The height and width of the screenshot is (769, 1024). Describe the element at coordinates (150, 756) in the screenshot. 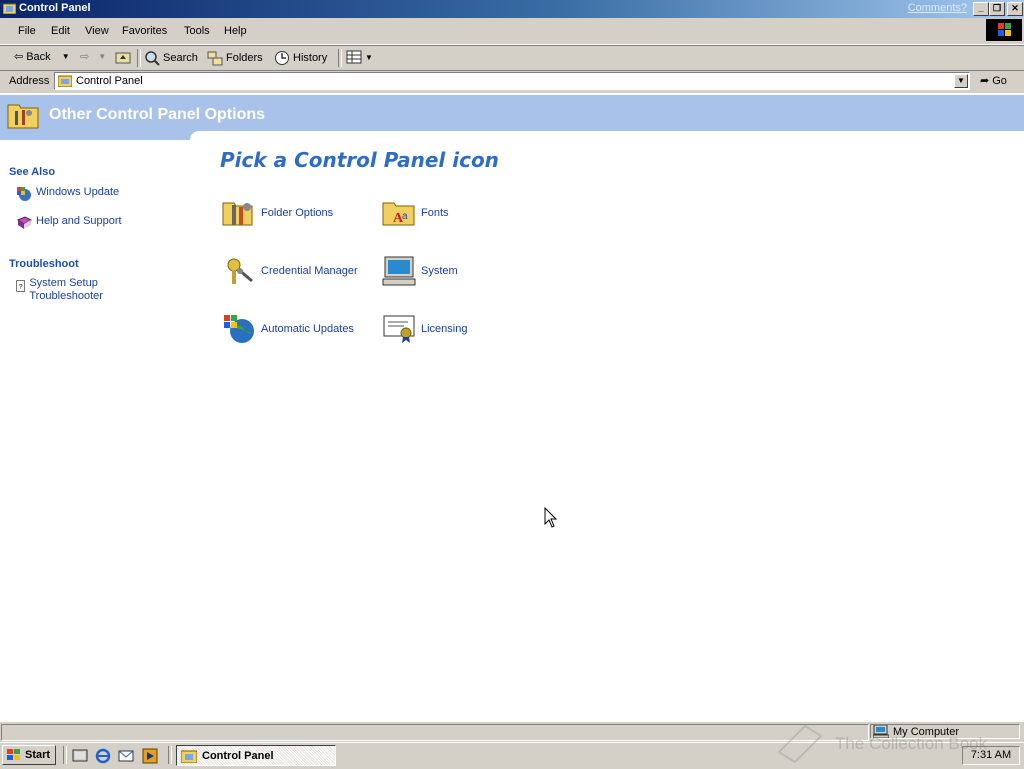

I see `media-player-icon` at that location.